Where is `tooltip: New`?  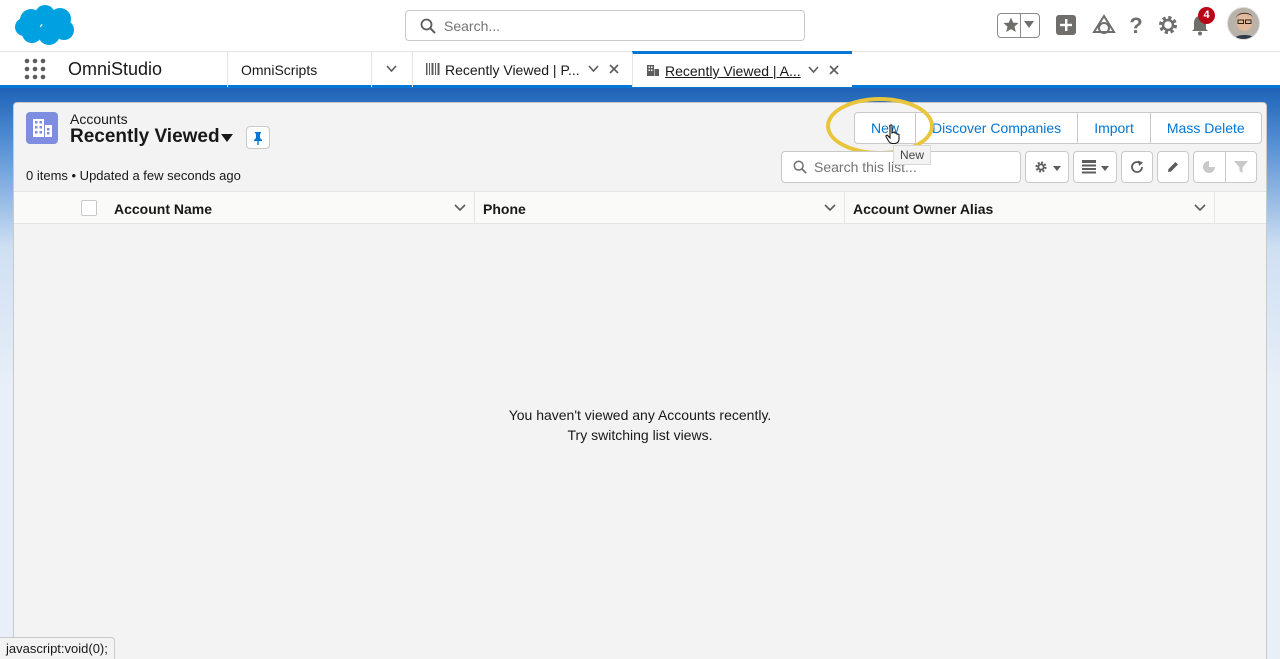 tooltip: New is located at coordinates (912, 155).